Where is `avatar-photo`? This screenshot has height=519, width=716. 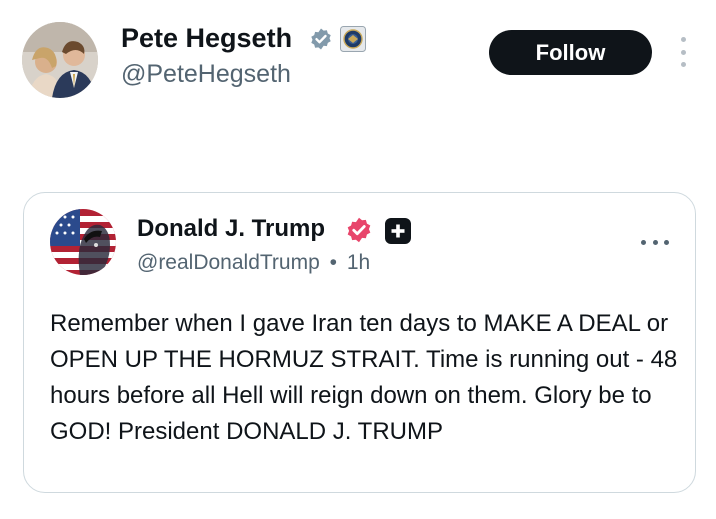 avatar-photo is located at coordinates (60, 60).